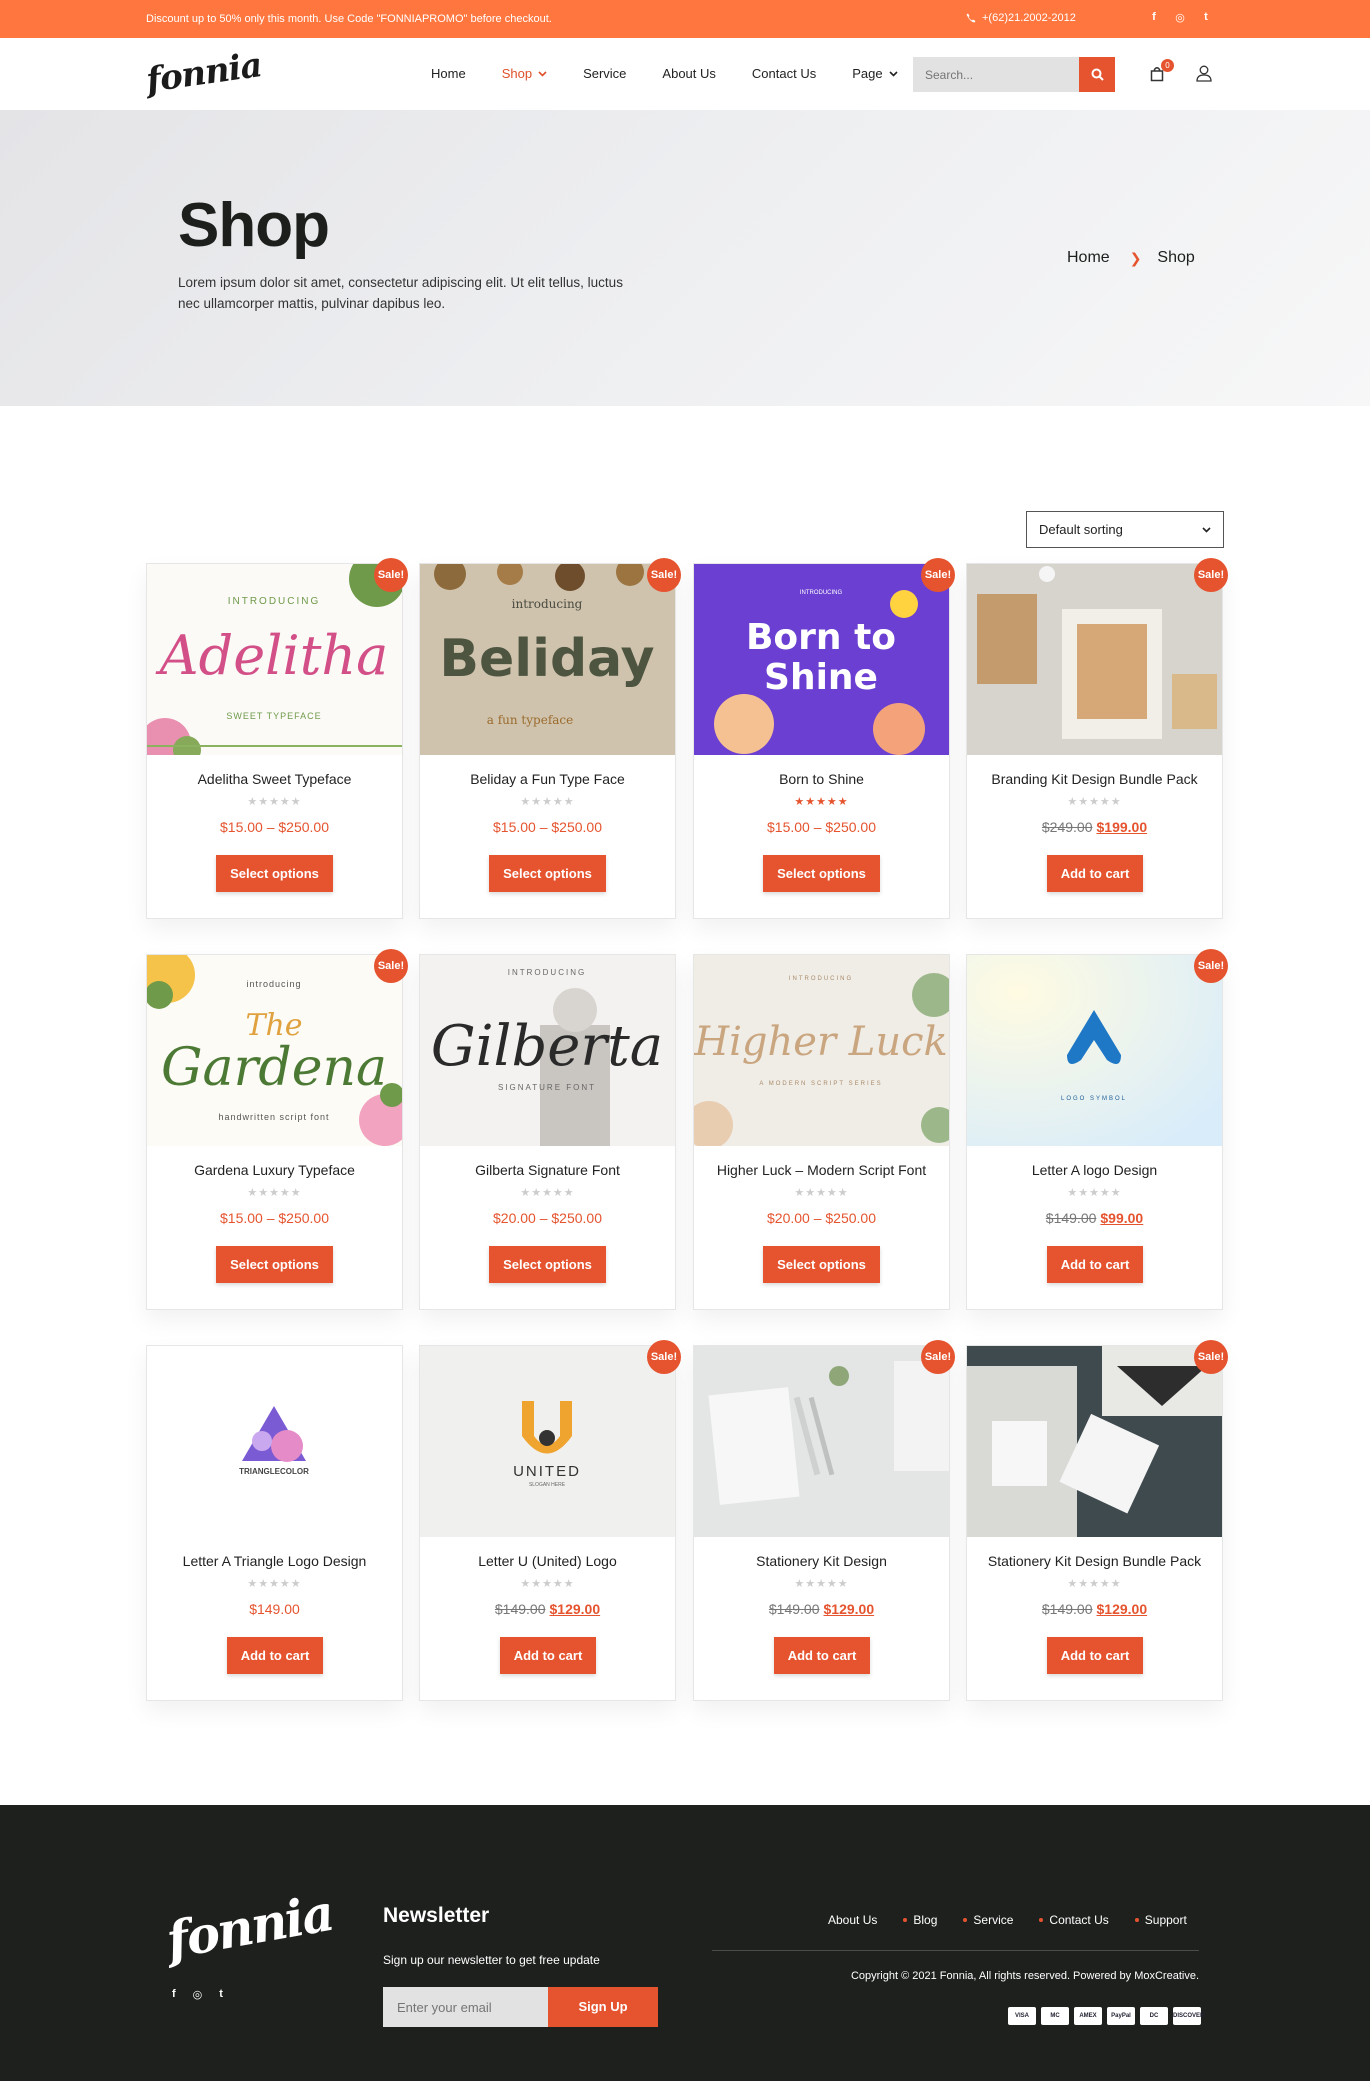  What do you see at coordinates (1088, 258) in the screenshot?
I see `breadcrumb-home: Home` at bounding box center [1088, 258].